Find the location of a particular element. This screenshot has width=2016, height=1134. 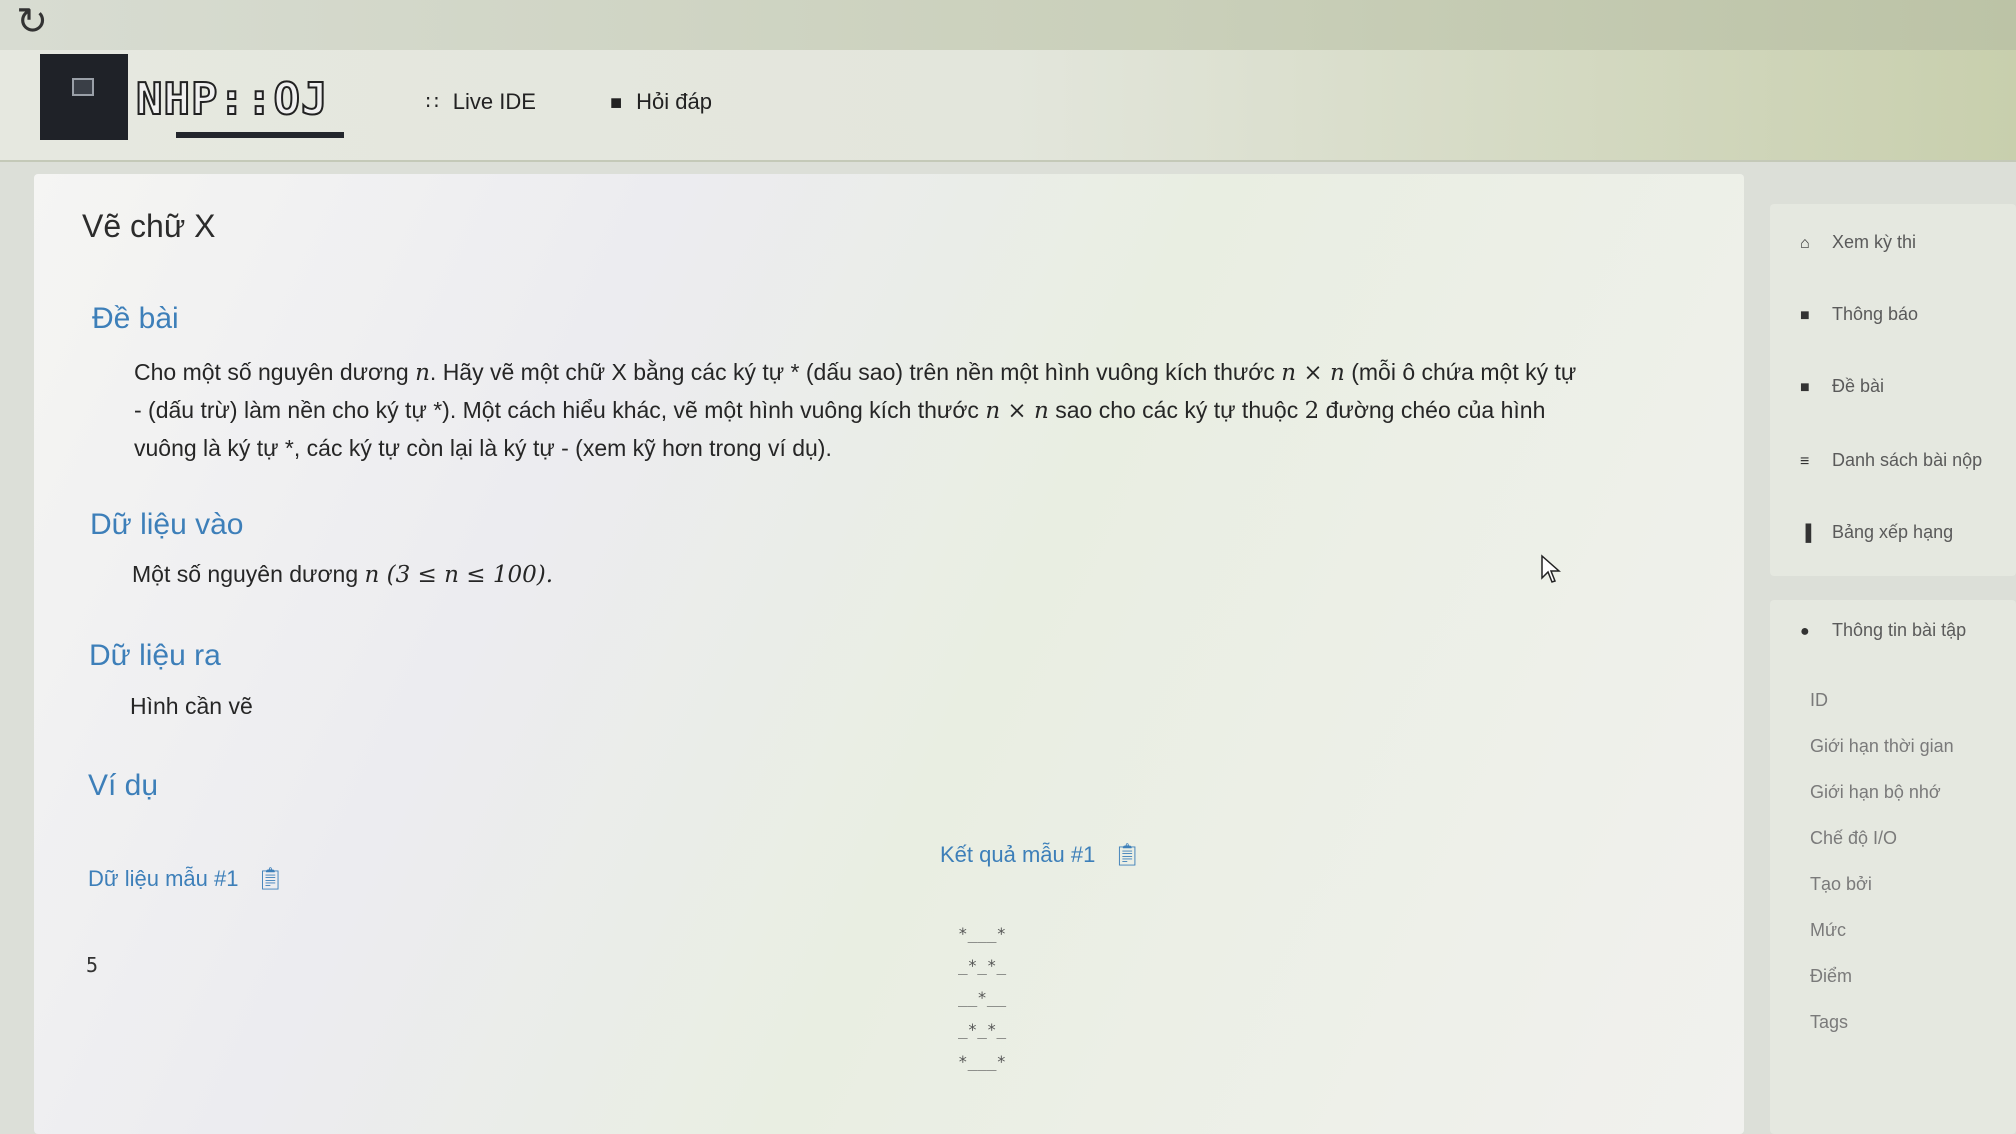

info-field-points: Điểm is located at coordinates (1831, 976).